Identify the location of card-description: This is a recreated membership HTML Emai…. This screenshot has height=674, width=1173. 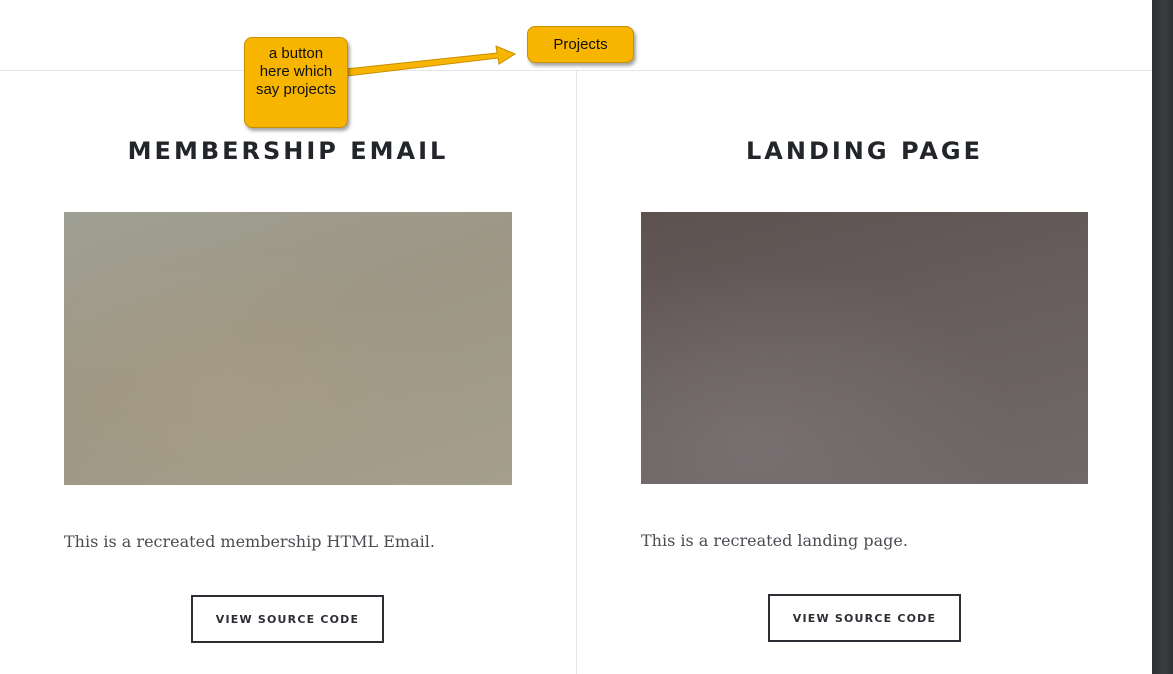
(249, 541).